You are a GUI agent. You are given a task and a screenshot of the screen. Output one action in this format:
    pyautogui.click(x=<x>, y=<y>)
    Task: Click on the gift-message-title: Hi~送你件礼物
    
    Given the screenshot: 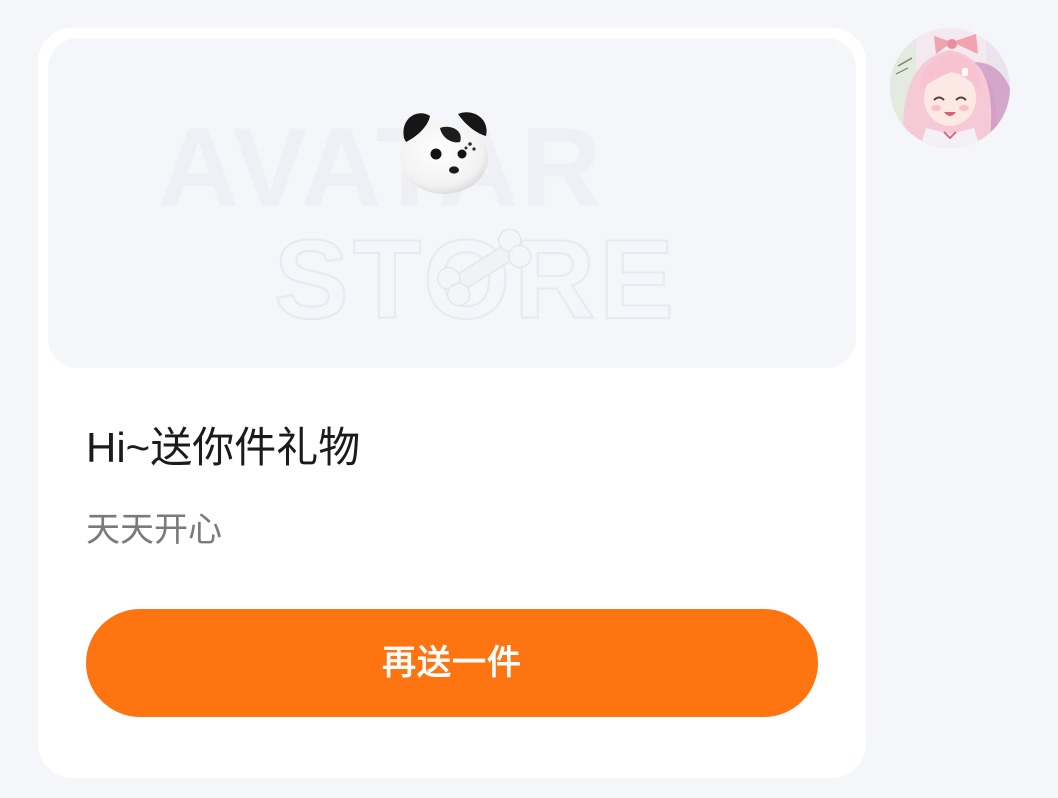 What is the action you would take?
    pyautogui.click(x=223, y=447)
    